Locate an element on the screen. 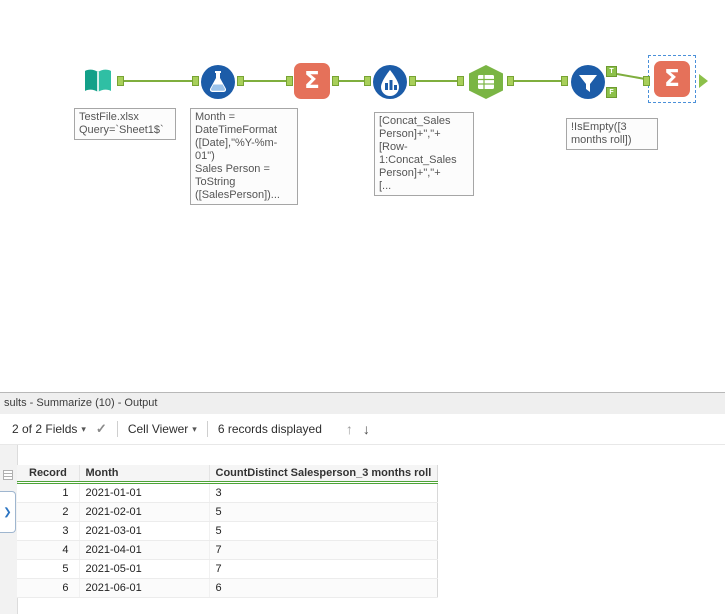 This screenshot has height=614, width=725. column-header-record: Record is located at coordinates (48, 474).